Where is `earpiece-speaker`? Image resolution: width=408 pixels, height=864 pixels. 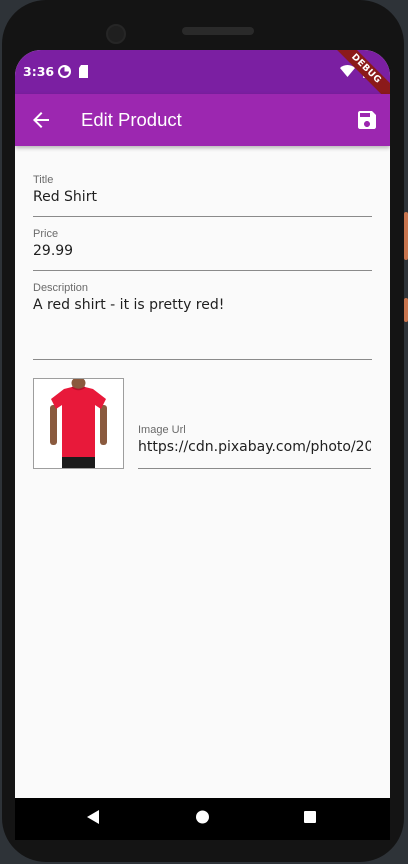 earpiece-speaker is located at coordinates (218, 31).